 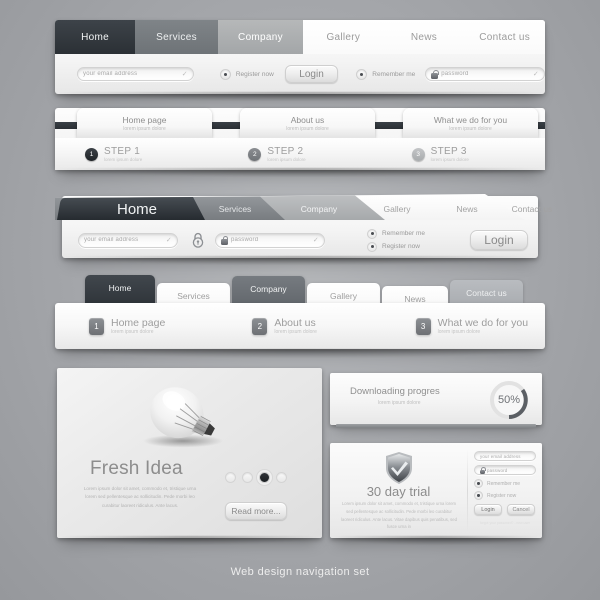 I want to click on tab-label: Services, so click(x=235, y=209).